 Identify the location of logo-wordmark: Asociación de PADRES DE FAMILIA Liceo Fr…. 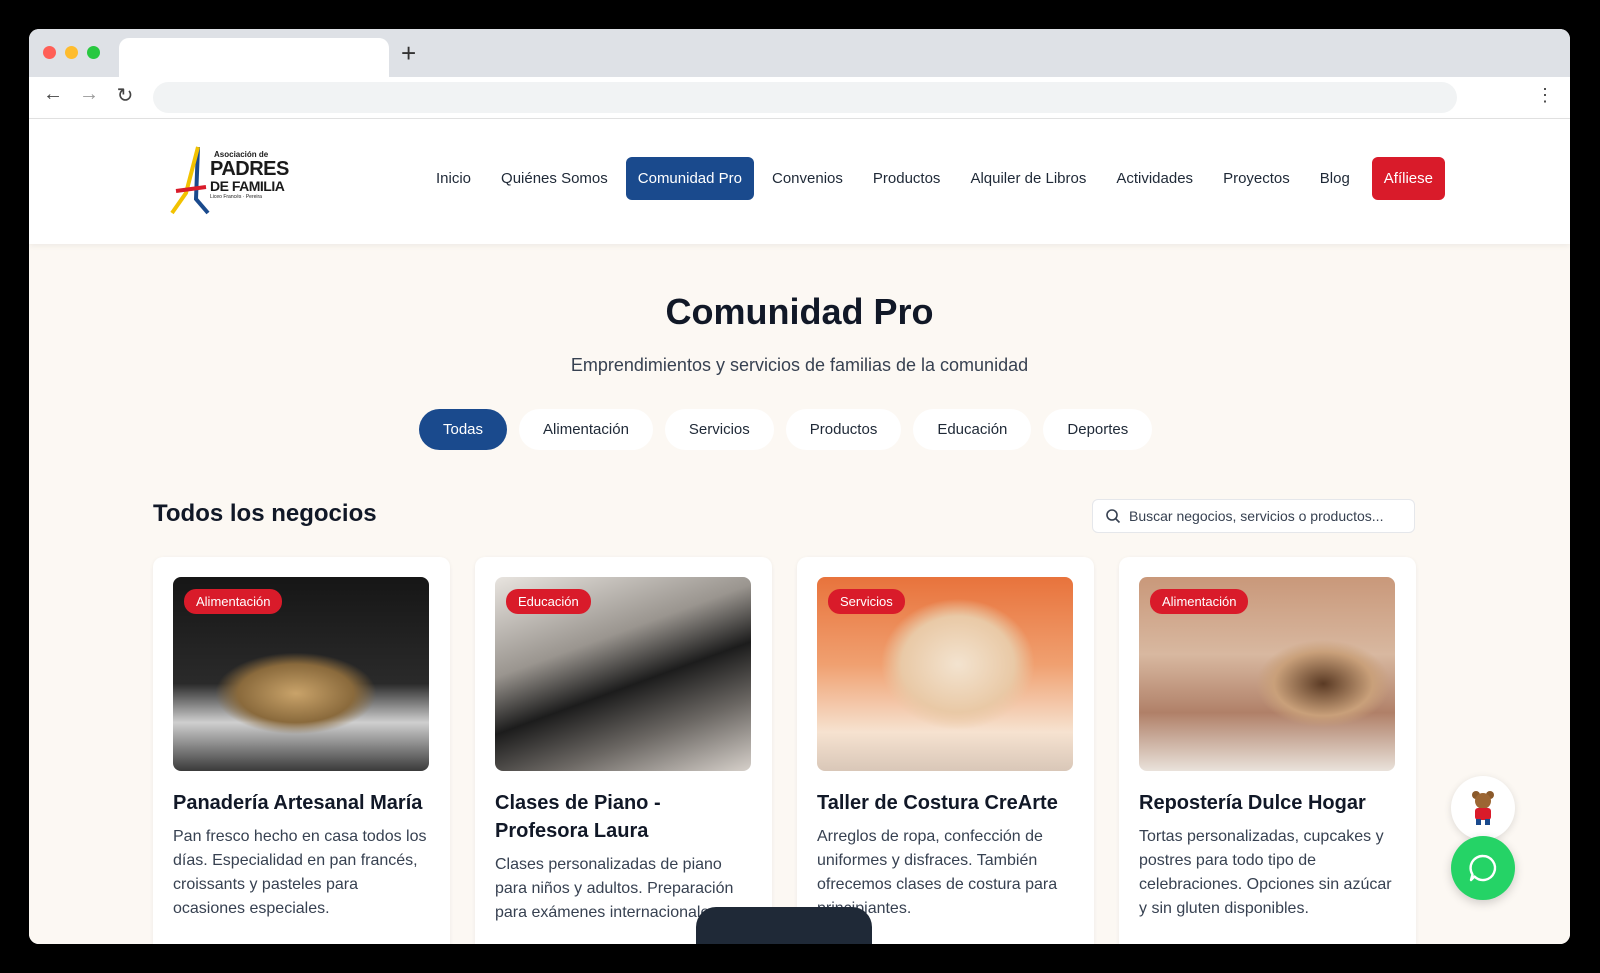
(249, 175).